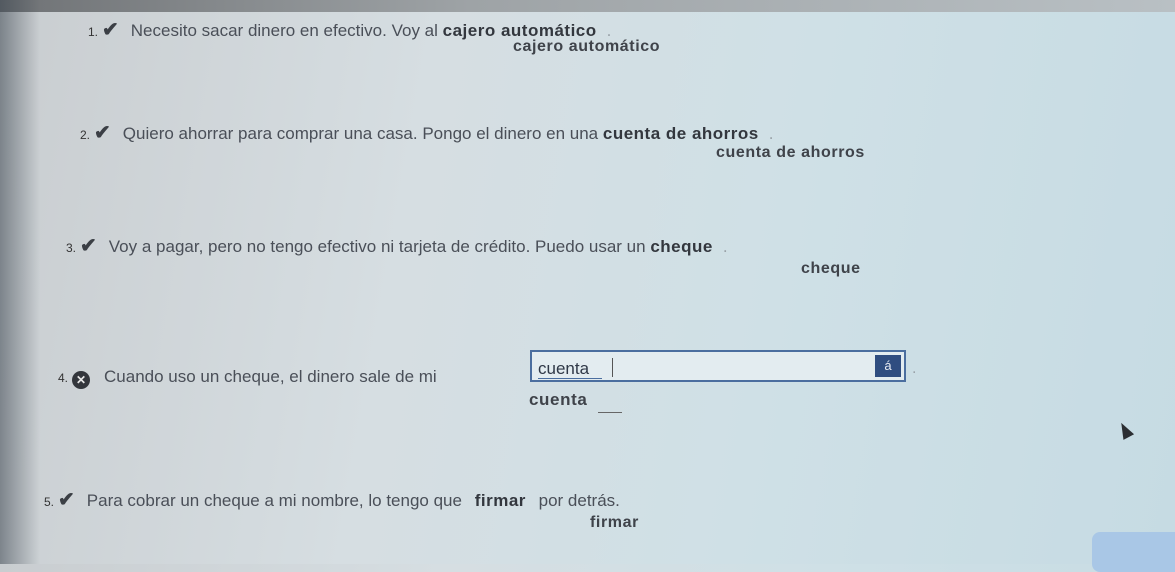 This screenshot has height=572, width=1175. Describe the element at coordinates (93, 32) in the screenshot. I see `question-number: 1.` at that location.